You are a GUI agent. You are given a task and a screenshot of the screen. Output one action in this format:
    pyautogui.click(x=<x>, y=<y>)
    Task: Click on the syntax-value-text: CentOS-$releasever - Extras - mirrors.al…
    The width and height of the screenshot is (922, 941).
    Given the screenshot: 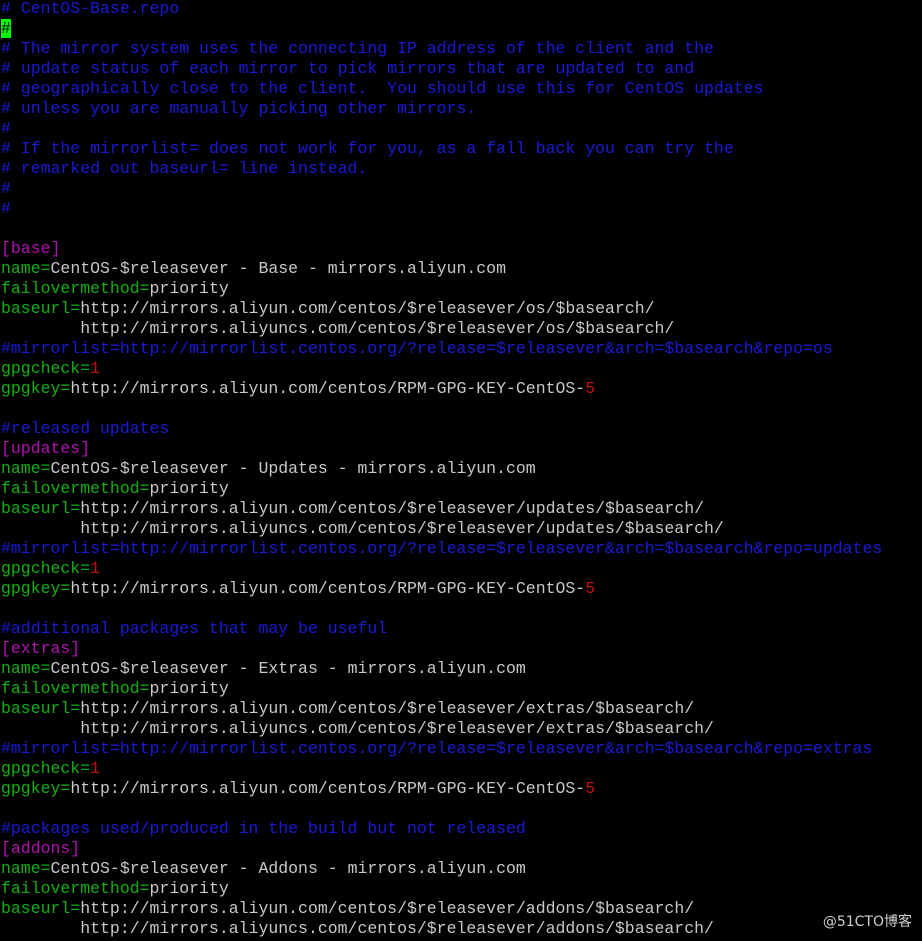 What is the action you would take?
    pyautogui.click(x=288, y=668)
    